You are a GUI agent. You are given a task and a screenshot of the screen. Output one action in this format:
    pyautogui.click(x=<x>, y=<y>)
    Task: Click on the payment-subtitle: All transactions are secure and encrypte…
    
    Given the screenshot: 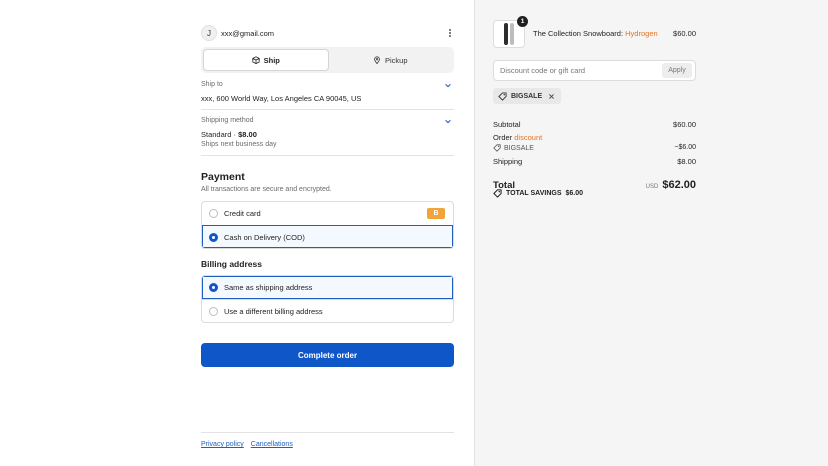 What is the action you would take?
    pyautogui.click(x=266, y=189)
    